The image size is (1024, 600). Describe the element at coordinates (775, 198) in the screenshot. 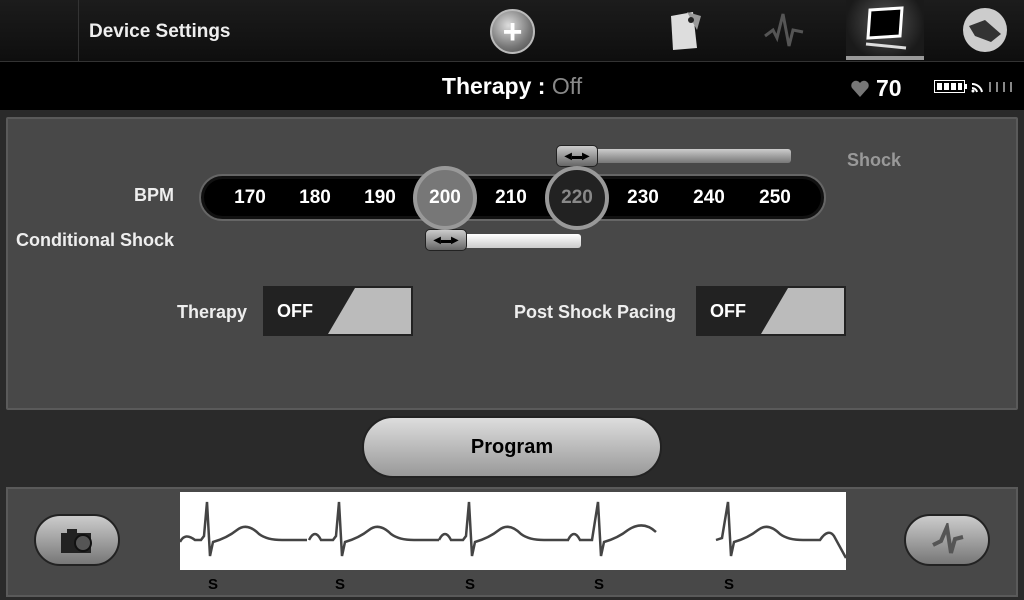

I see `bpm-tick: 250` at that location.